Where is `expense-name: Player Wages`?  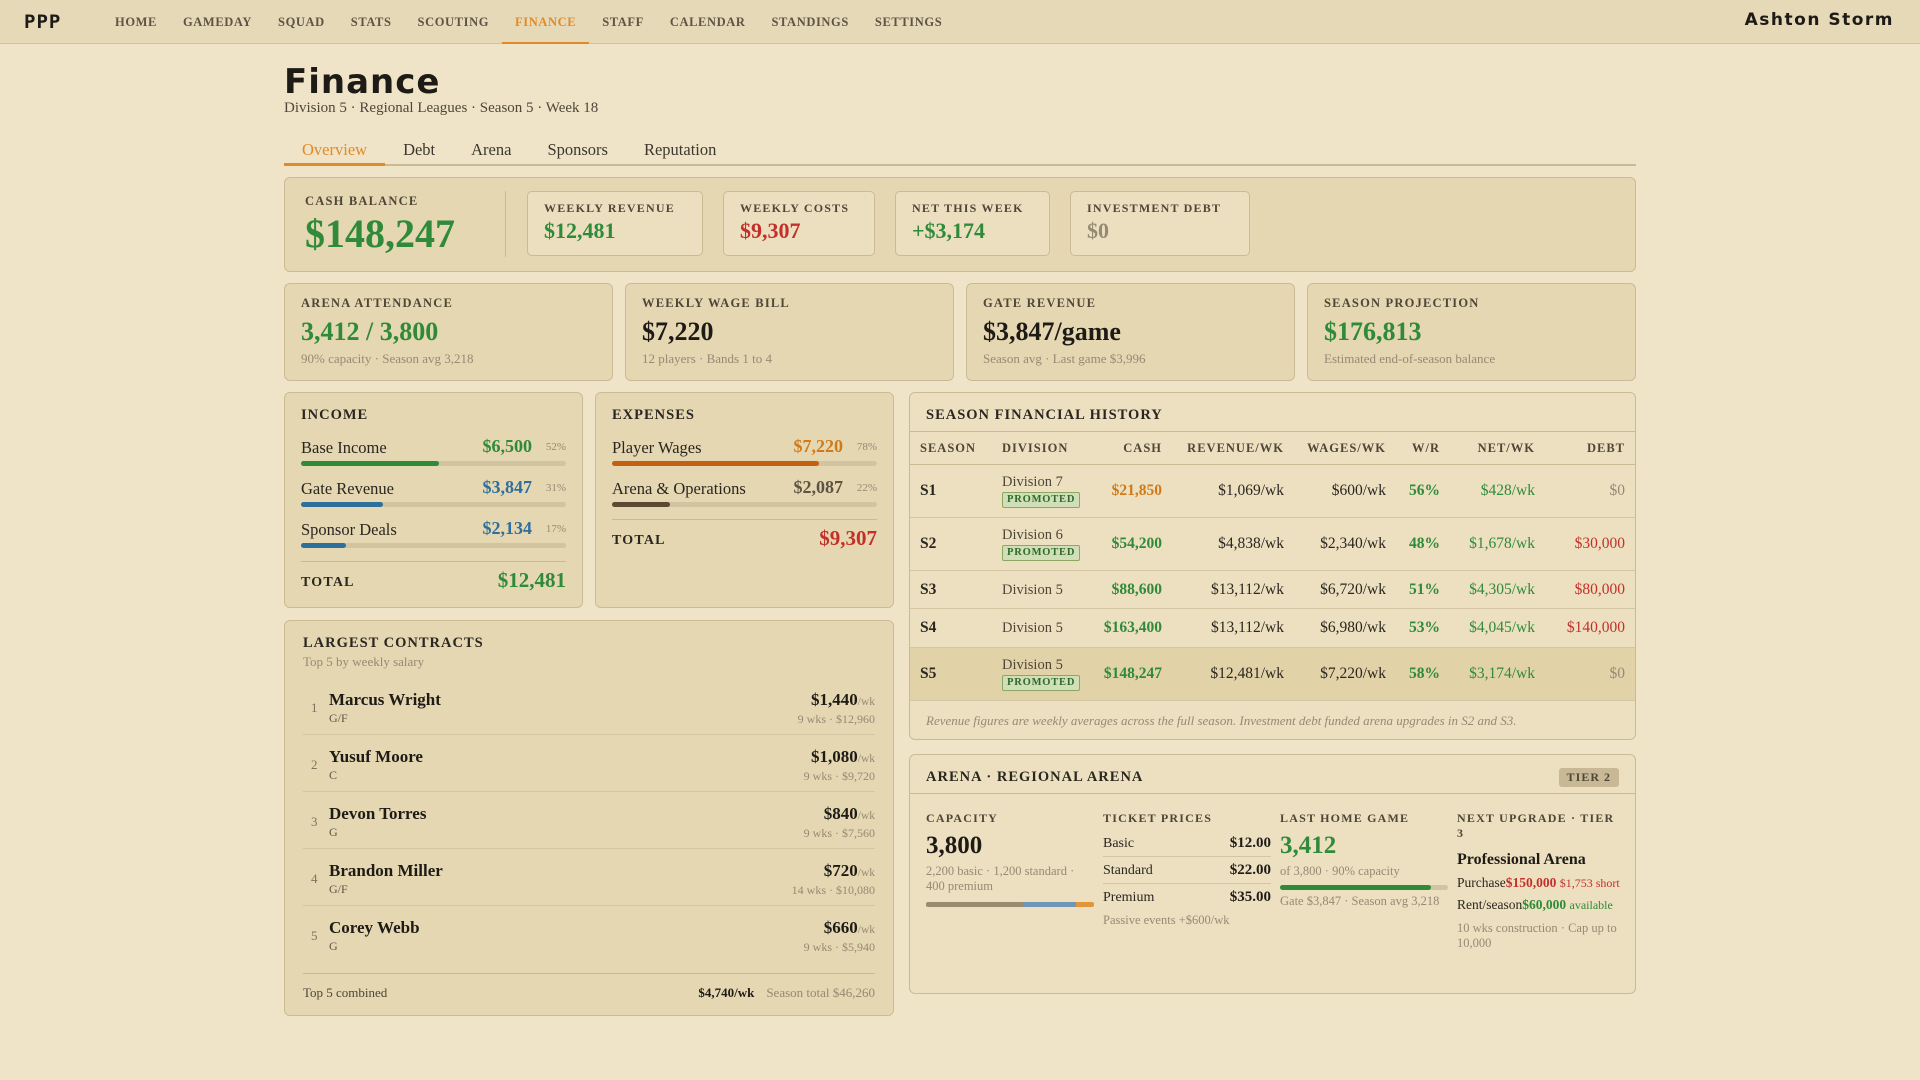 expense-name: Player Wages is located at coordinates (657, 447).